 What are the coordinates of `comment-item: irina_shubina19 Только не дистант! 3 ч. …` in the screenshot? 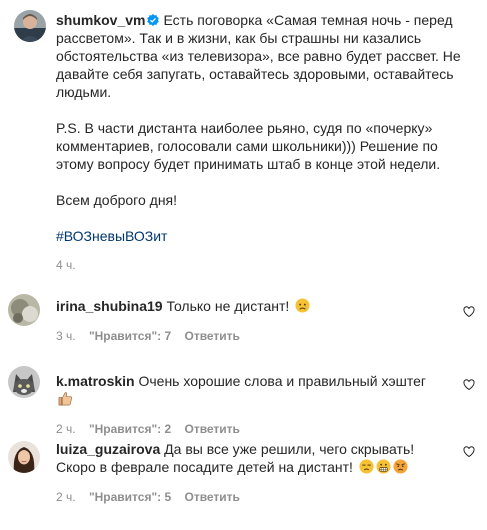 It's located at (246, 320).